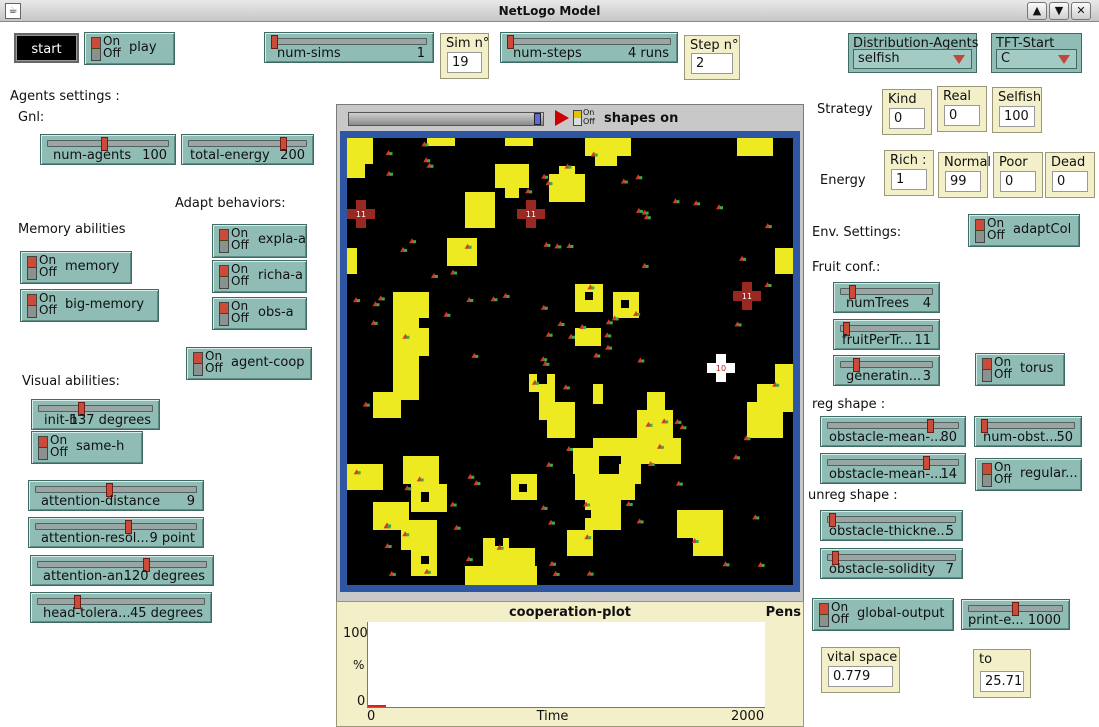 This screenshot has height=727, width=1099. What do you see at coordinates (1028, 431) in the screenshot?
I see `num-obstacles-slider: num-obst... 50` at bounding box center [1028, 431].